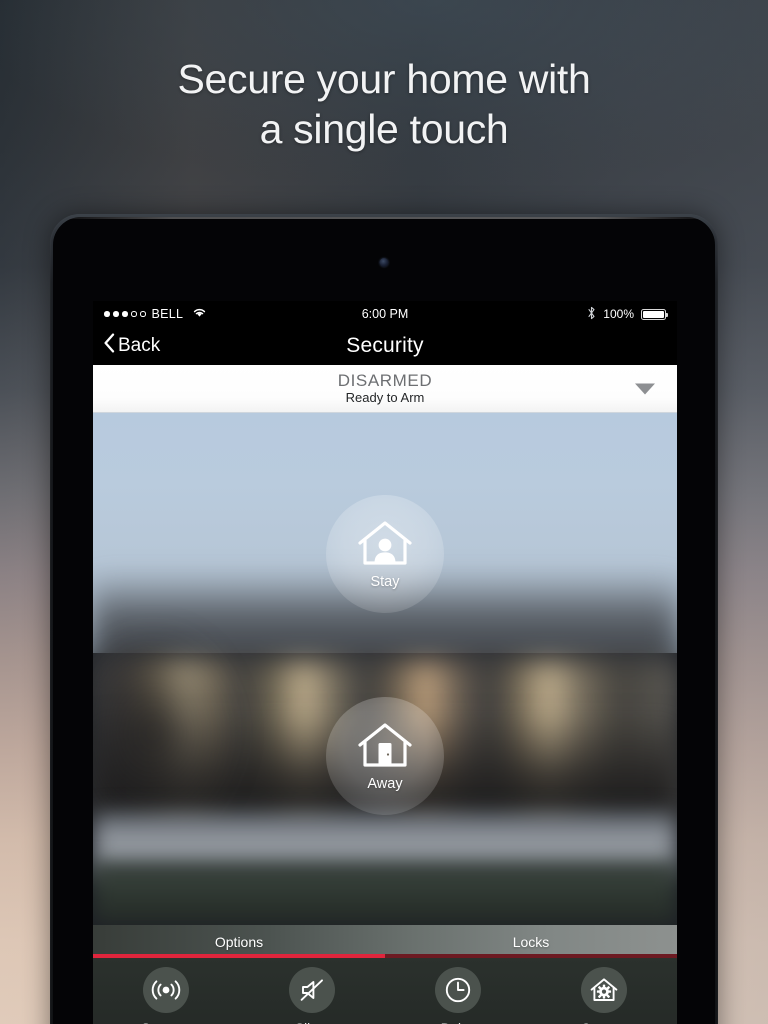 This screenshot has height=1024, width=768. Describe the element at coordinates (654, 314) in the screenshot. I see `battery-full-icon` at that location.